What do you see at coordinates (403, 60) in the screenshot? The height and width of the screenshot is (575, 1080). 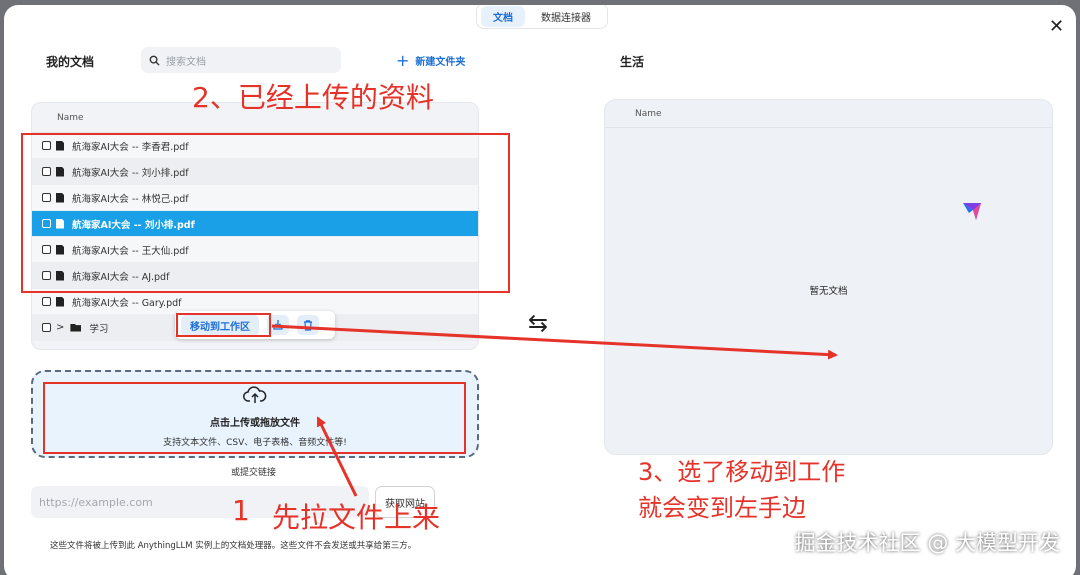 I see `plus-icon: +` at bounding box center [403, 60].